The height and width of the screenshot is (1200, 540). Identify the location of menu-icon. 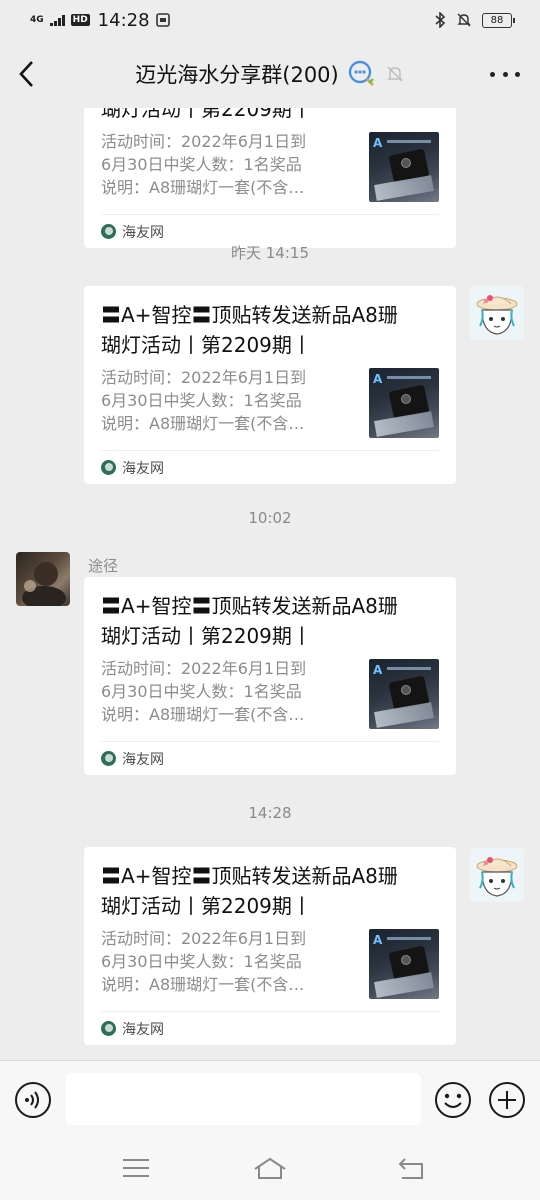
(136, 1168).